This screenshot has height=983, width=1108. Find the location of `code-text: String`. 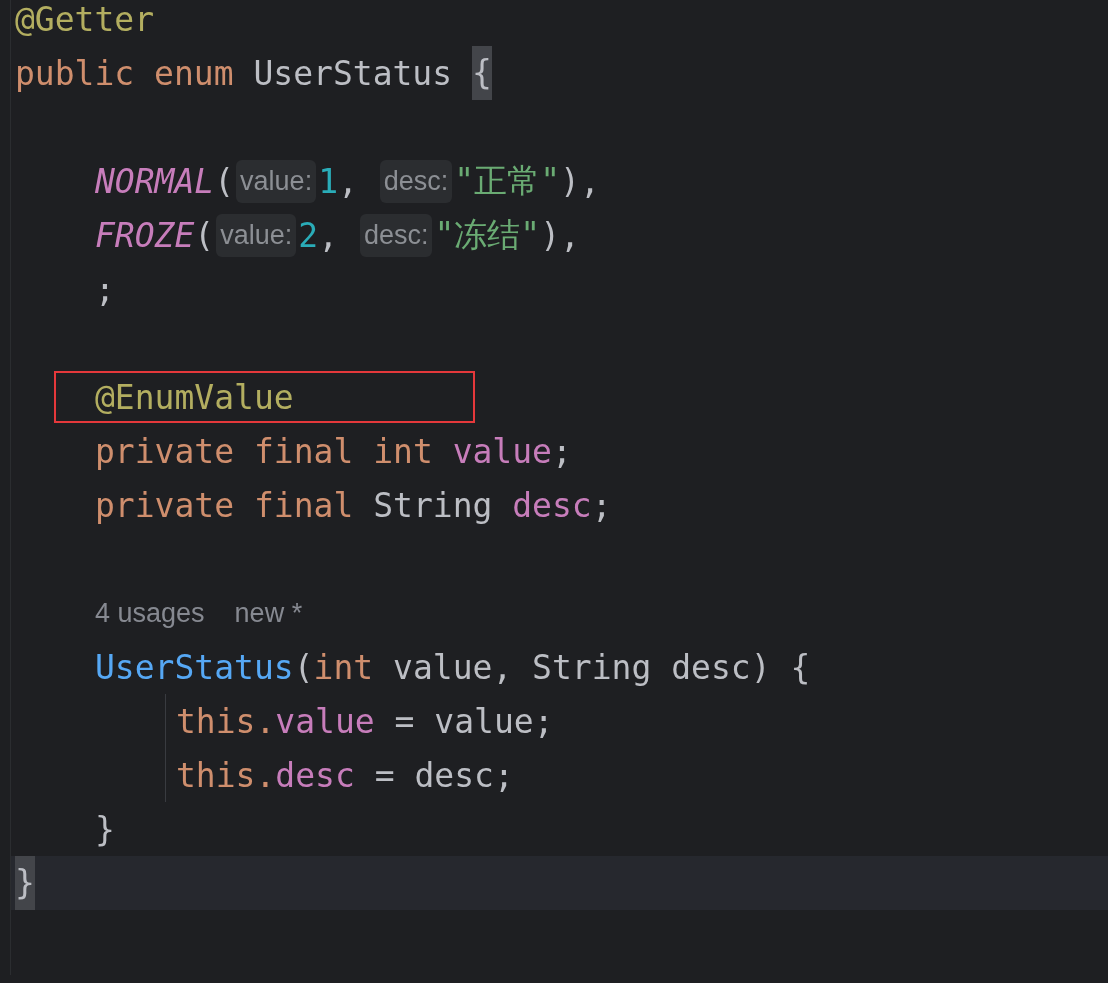

code-text: String is located at coordinates (433, 505).